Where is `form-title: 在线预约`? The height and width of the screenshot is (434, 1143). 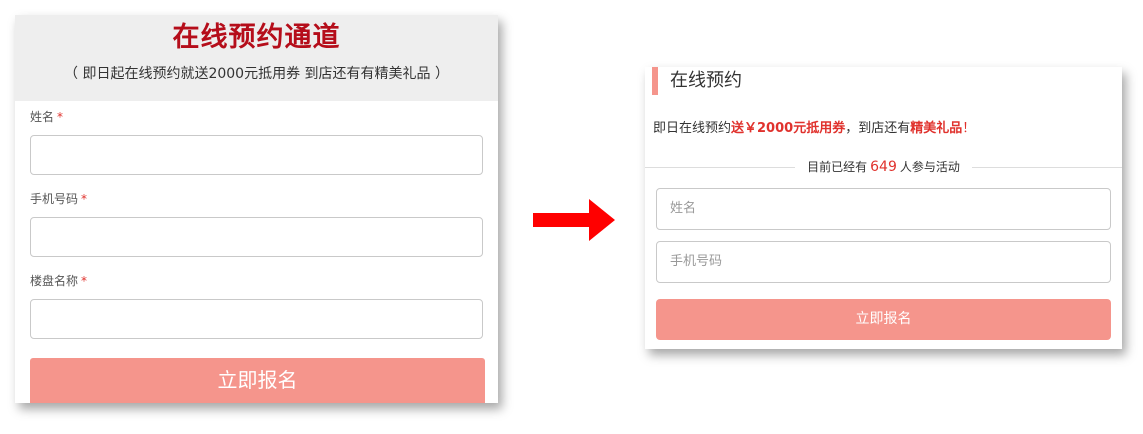
form-title: 在线预约 is located at coordinates (706, 80).